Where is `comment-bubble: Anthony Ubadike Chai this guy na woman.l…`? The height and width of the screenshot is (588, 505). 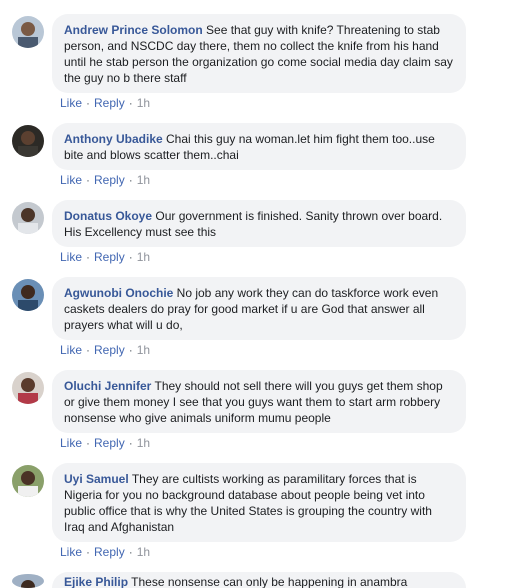
comment-bubble: Anthony Ubadike Chai this guy na woman.l… is located at coordinates (259, 146).